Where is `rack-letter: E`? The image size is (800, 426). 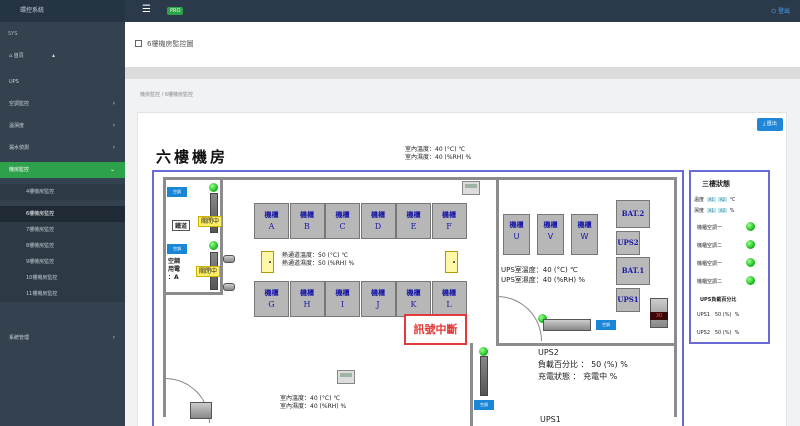
rack-letter: E is located at coordinates (413, 226).